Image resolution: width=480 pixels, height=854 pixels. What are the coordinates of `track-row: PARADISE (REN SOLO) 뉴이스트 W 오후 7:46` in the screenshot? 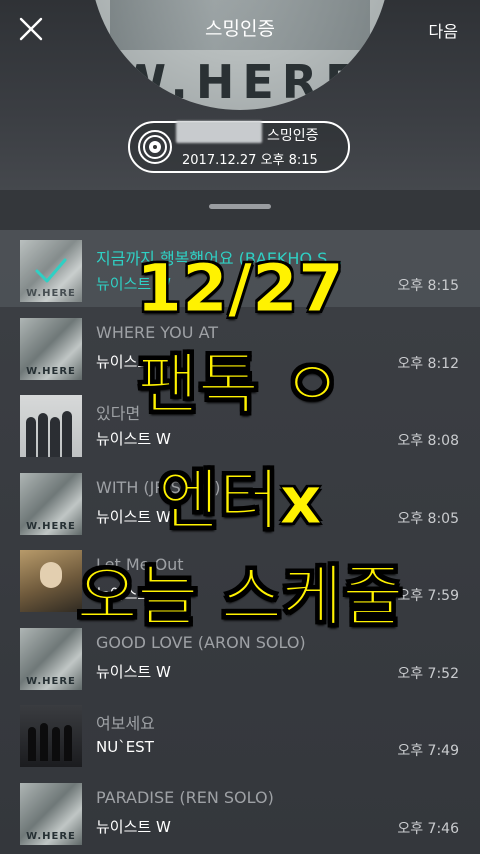 It's located at (240, 811).